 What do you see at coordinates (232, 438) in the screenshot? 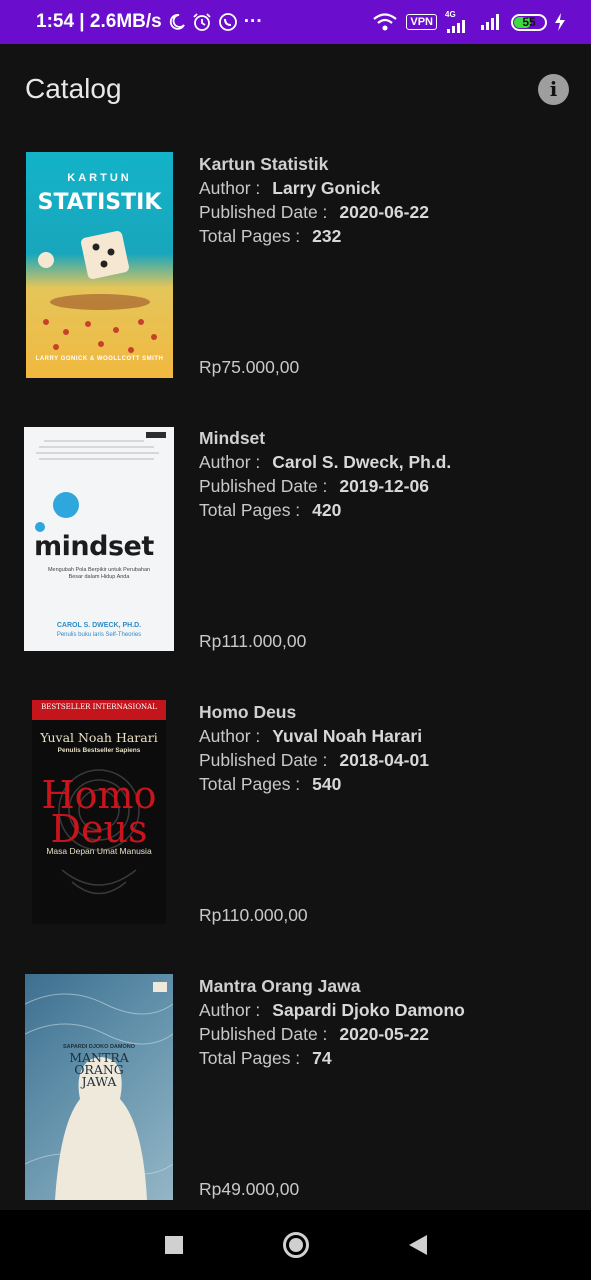
I see `book-title: Mindset` at bounding box center [232, 438].